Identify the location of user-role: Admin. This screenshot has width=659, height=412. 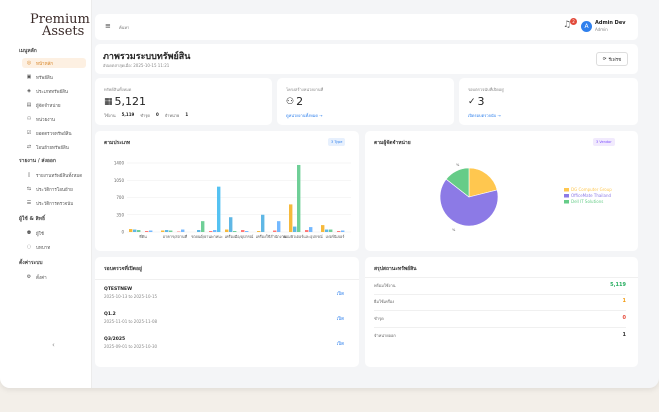
(601, 29).